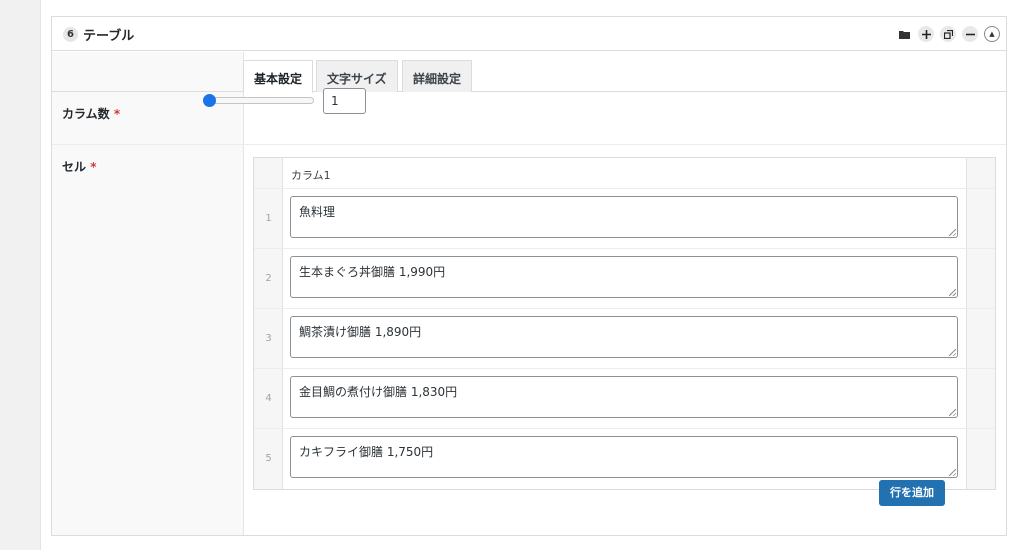  What do you see at coordinates (86, 114) in the screenshot?
I see `columns-label-text: カラム数` at bounding box center [86, 114].